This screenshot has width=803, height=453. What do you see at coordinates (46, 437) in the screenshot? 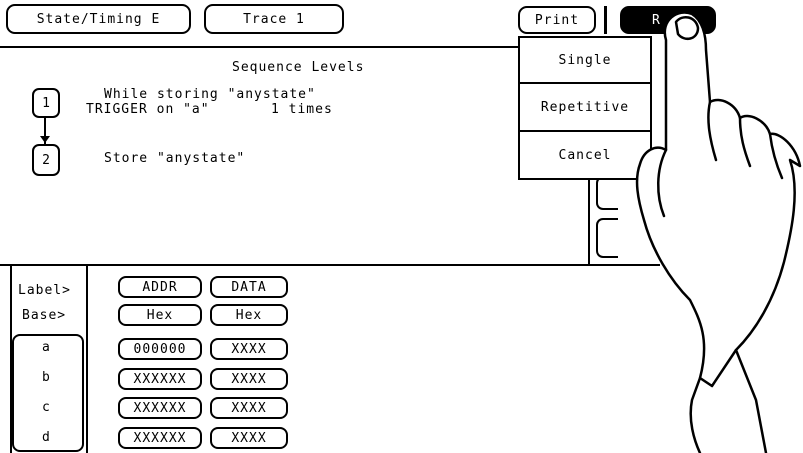
I see `term-name: d` at bounding box center [46, 437].